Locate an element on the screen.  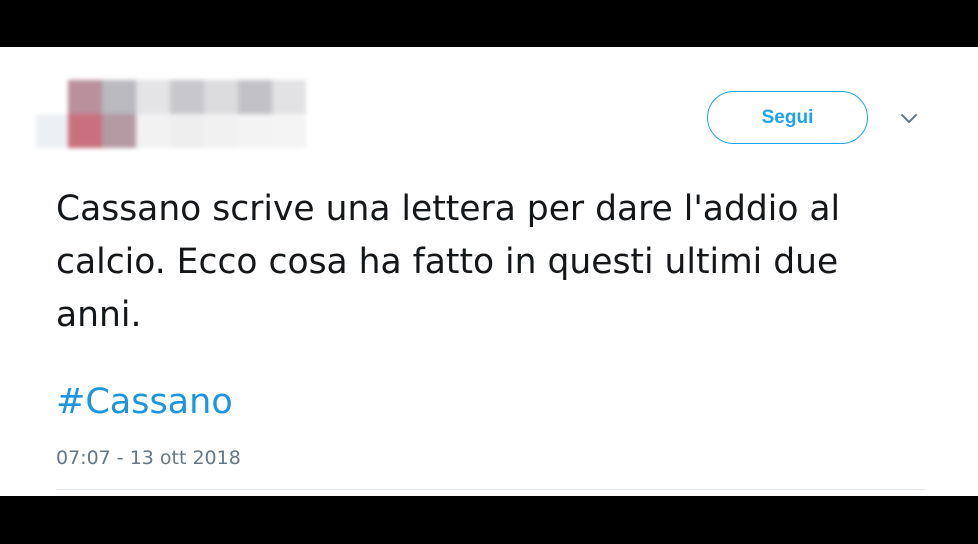
chevron-down-icon-glyph is located at coordinates (909, 118).